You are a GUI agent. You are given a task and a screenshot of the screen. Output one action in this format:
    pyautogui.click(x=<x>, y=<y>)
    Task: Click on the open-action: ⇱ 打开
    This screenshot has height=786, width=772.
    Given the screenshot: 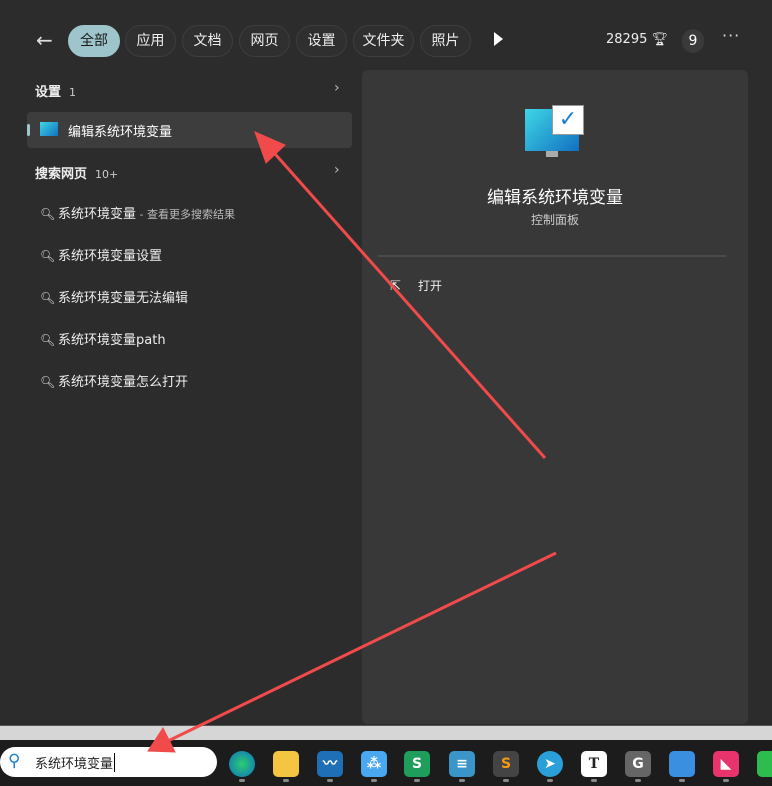 What is the action you would take?
    pyautogui.click(x=416, y=285)
    